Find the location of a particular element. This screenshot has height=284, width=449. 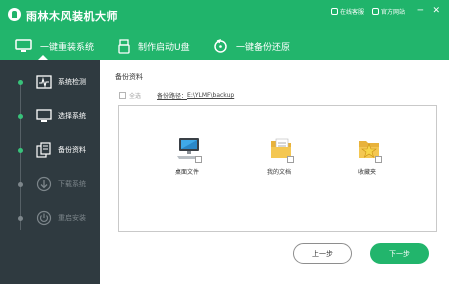

pulse-monitor-icon is located at coordinates (44, 82).